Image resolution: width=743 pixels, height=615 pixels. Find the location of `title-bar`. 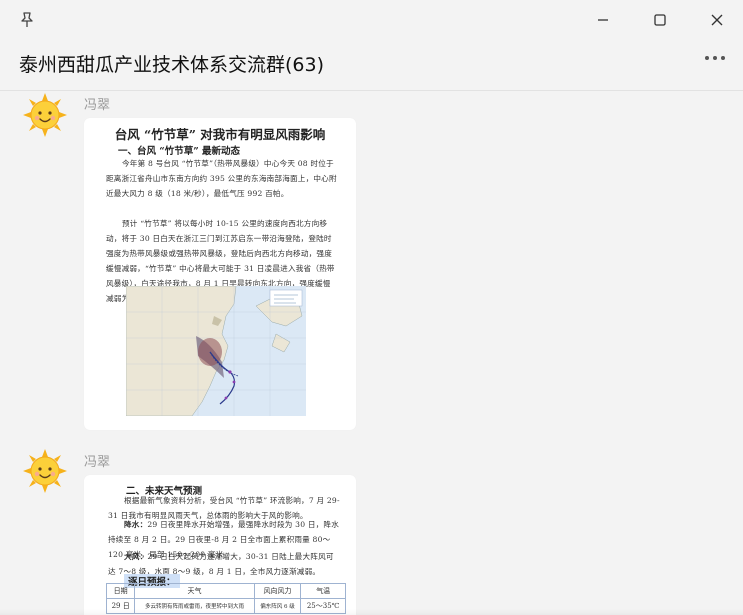

title-bar is located at coordinates (371, 20).